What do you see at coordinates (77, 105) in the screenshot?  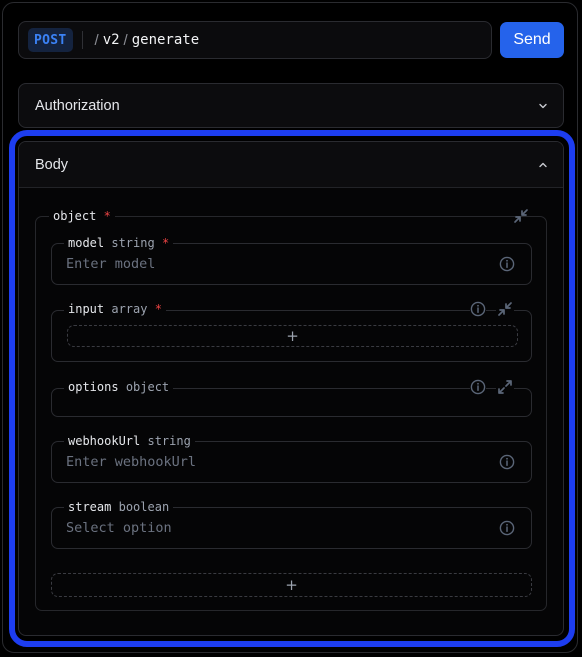 I see `authorization-title: Authorization` at bounding box center [77, 105].